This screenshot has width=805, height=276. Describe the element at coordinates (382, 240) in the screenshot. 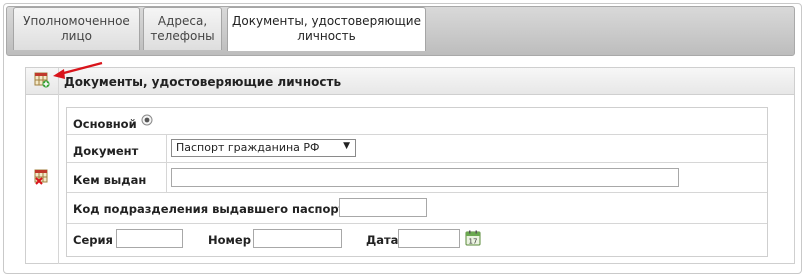

I see `date-label: Дата` at that location.